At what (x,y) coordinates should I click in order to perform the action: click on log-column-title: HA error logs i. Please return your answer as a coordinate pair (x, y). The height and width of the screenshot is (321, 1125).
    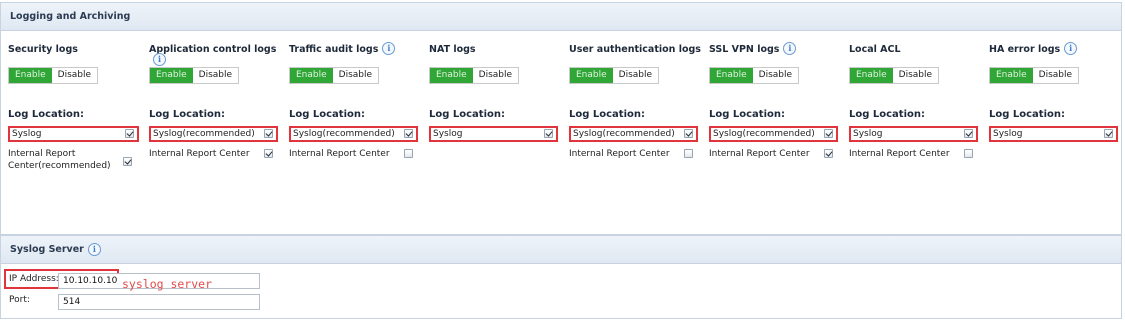
    Looking at the image, I should click on (1056, 50).